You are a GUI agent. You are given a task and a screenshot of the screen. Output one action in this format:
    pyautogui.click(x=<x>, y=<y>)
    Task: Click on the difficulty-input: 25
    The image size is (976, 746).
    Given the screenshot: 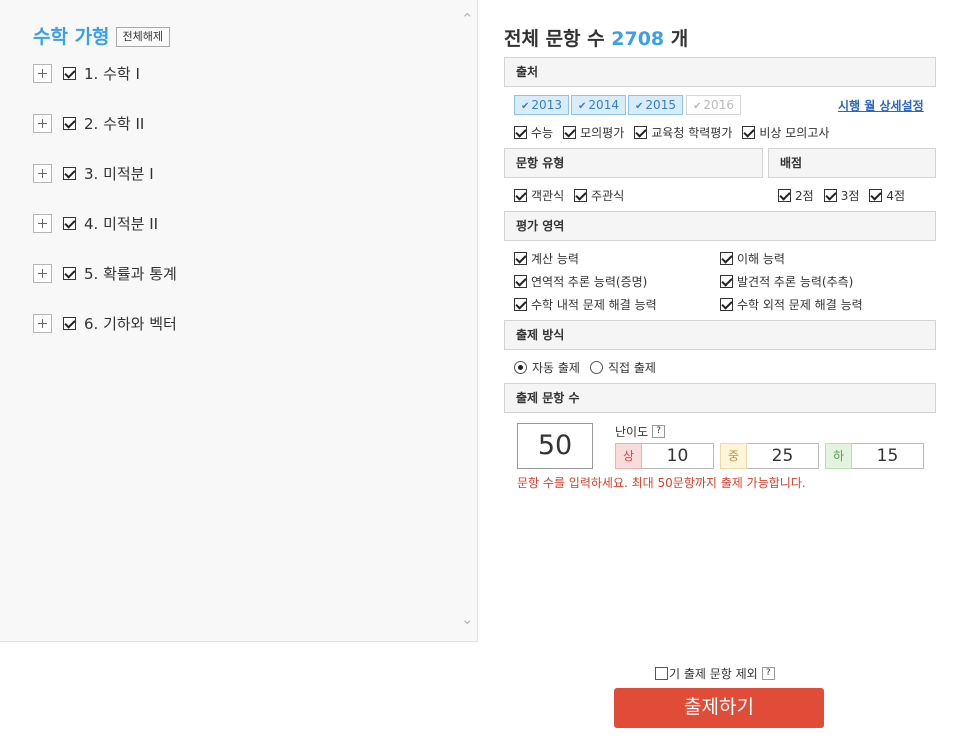 What is the action you would take?
    pyautogui.click(x=783, y=456)
    